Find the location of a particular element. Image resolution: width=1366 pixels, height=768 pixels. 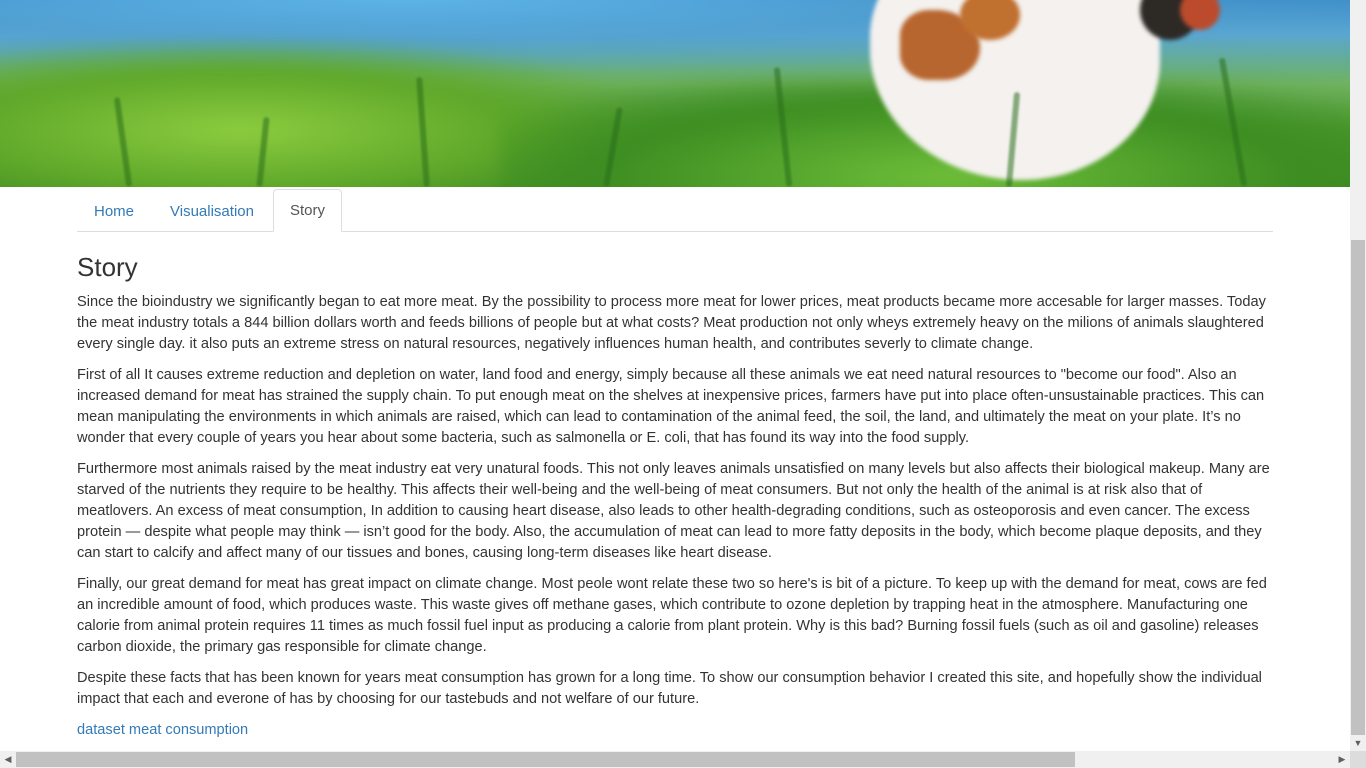

scrollbar-corner is located at coordinates (1358, 759).